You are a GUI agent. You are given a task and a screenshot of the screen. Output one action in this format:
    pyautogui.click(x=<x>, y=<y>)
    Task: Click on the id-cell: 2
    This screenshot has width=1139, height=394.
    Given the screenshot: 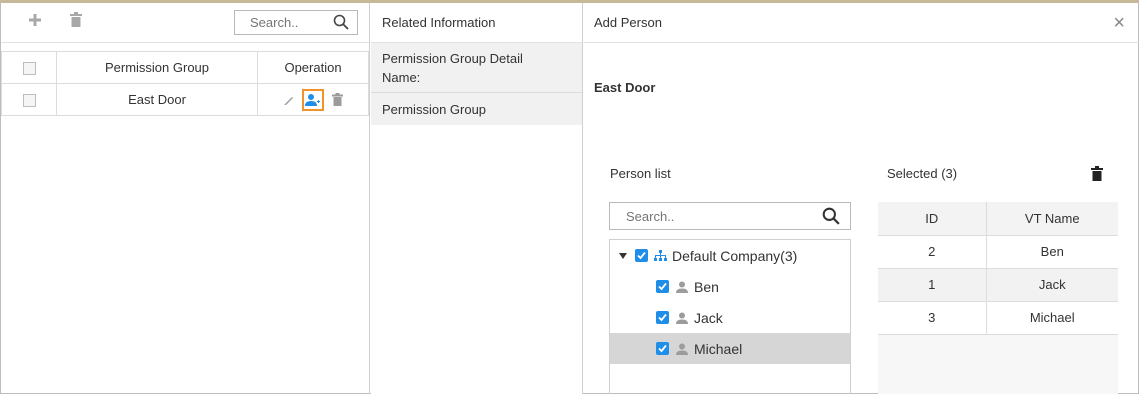 What is the action you would take?
    pyautogui.click(x=932, y=252)
    